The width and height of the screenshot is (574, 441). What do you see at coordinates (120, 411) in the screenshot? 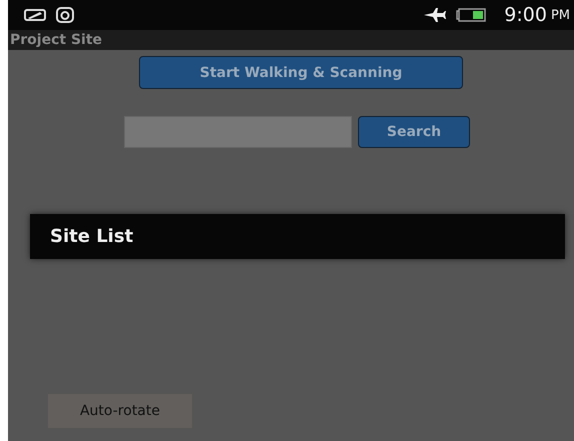
I see `toast-message: Auto-rotate` at bounding box center [120, 411].